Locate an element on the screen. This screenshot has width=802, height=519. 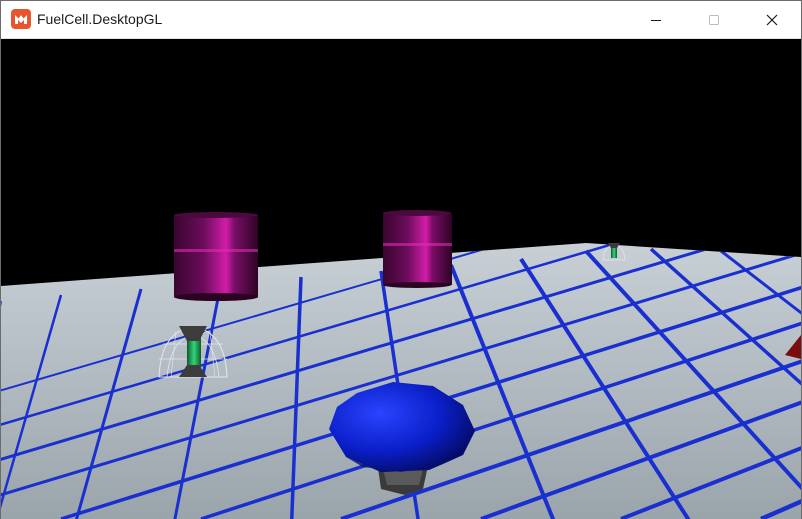
barrel-right is located at coordinates (417, 249).